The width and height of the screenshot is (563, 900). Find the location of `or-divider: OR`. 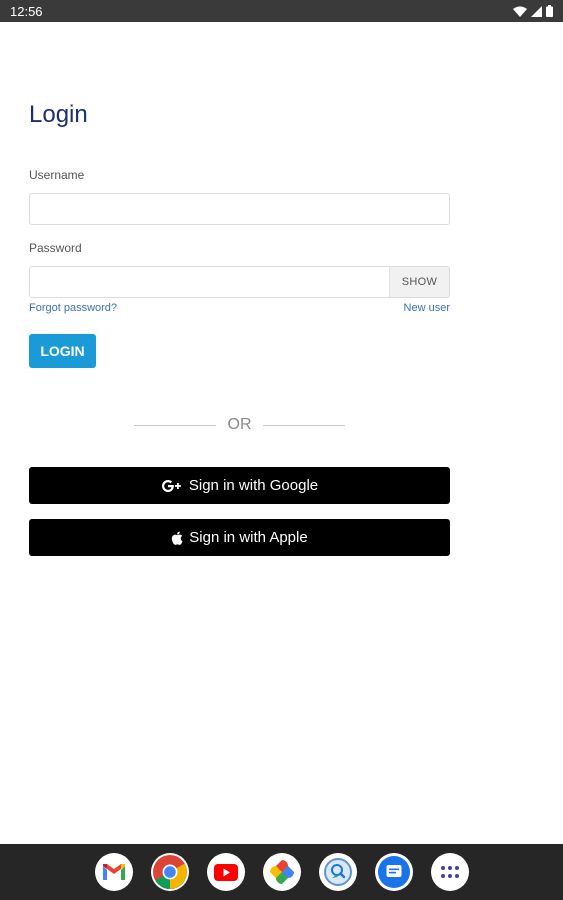

or-divider: OR is located at coordinates (239, 425).